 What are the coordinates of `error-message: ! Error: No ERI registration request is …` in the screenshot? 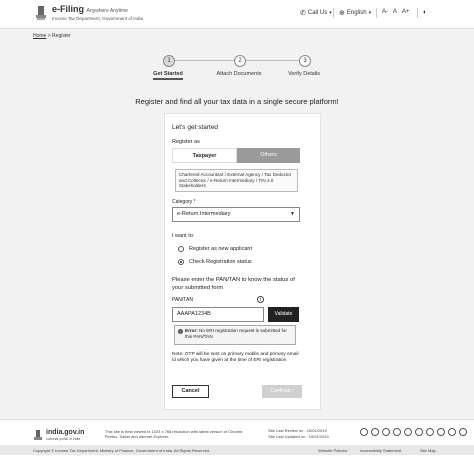 It's located at (235, 335).